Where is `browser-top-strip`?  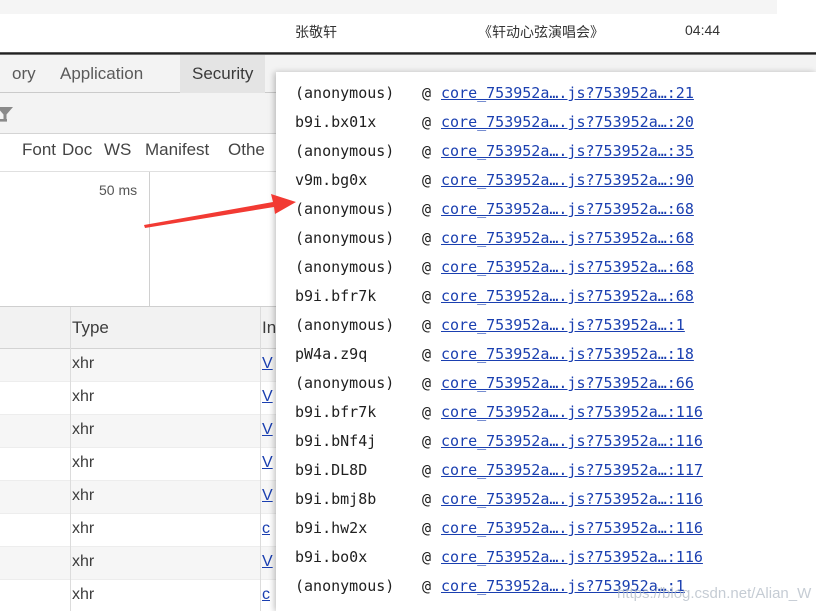
browser-top-strip is located at coordinates (388, 7).